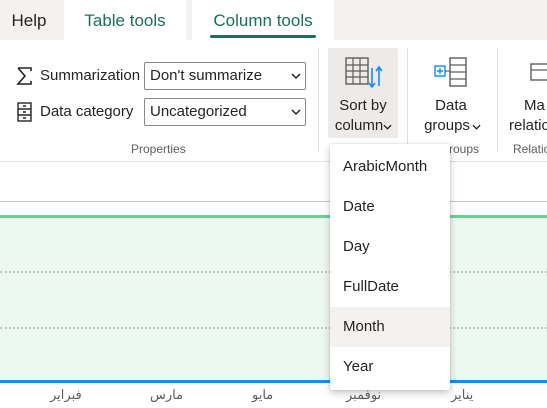 The height and width of the screenshot is (408, 547). I want to click on x-axis-tick: مايو, so click(263, 395).